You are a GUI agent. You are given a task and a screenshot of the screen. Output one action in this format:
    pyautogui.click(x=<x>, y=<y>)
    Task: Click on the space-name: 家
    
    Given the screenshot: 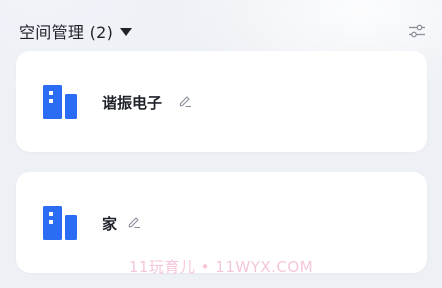 What is the action you would take?
    pyautogui.click(x=110, y=224)
    